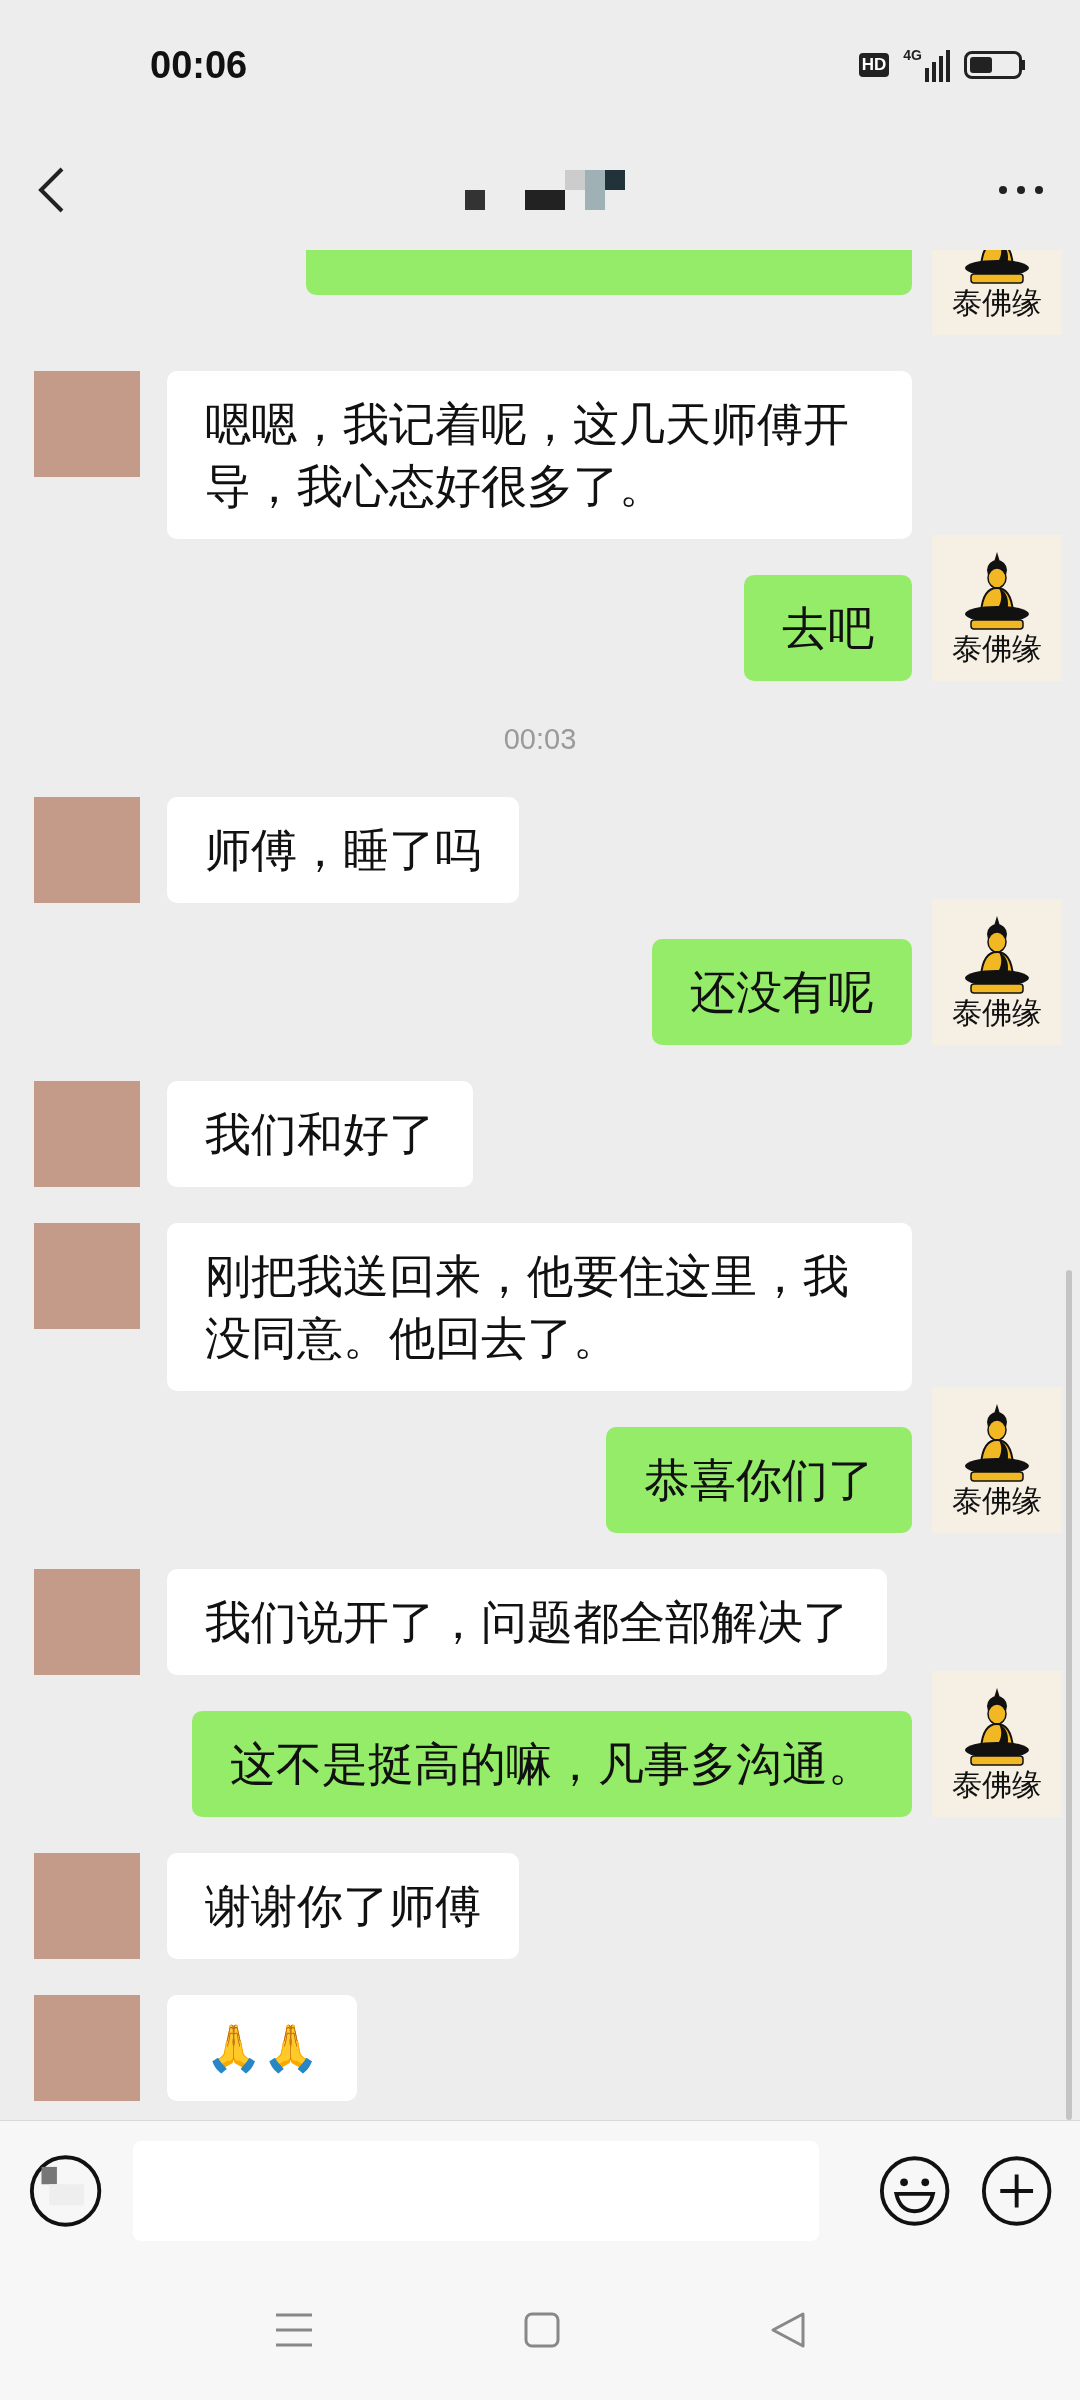  I want to click on message-bubble: 我们和好了, so click(320, 1134).